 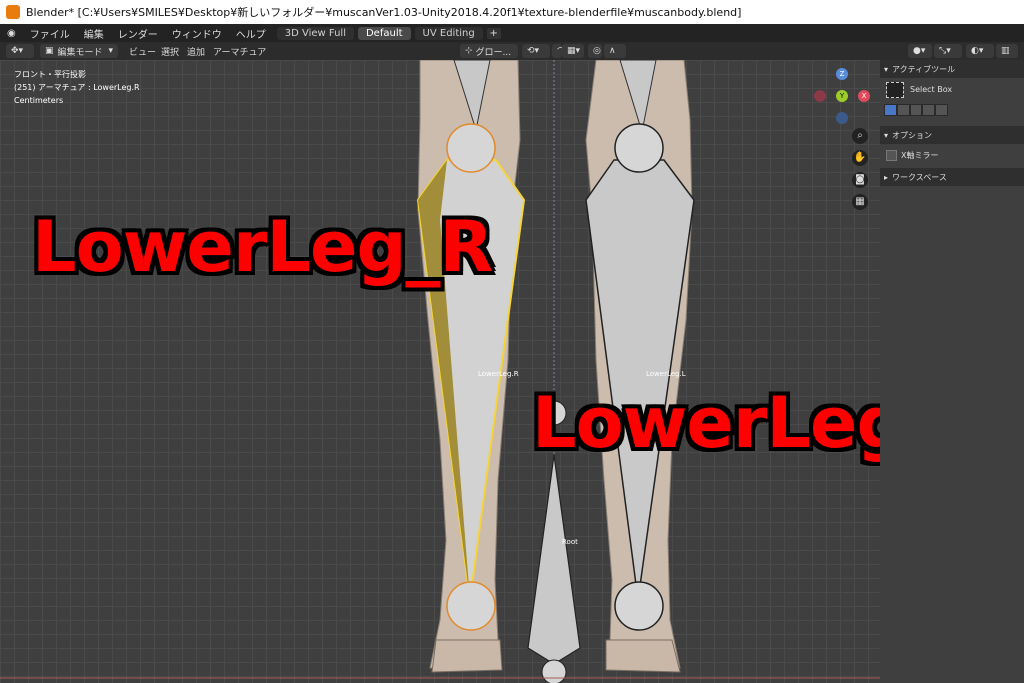 I want to click on x-mirror-option: X軸ミラー, so click(x=912, y=155).